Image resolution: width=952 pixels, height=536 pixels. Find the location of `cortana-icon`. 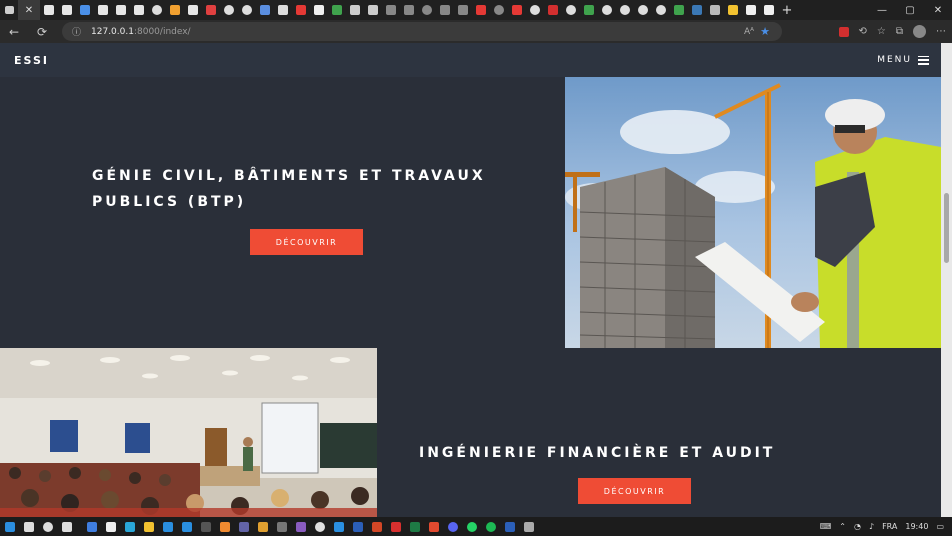

cortana-icon is located at coordinates (47, 526).